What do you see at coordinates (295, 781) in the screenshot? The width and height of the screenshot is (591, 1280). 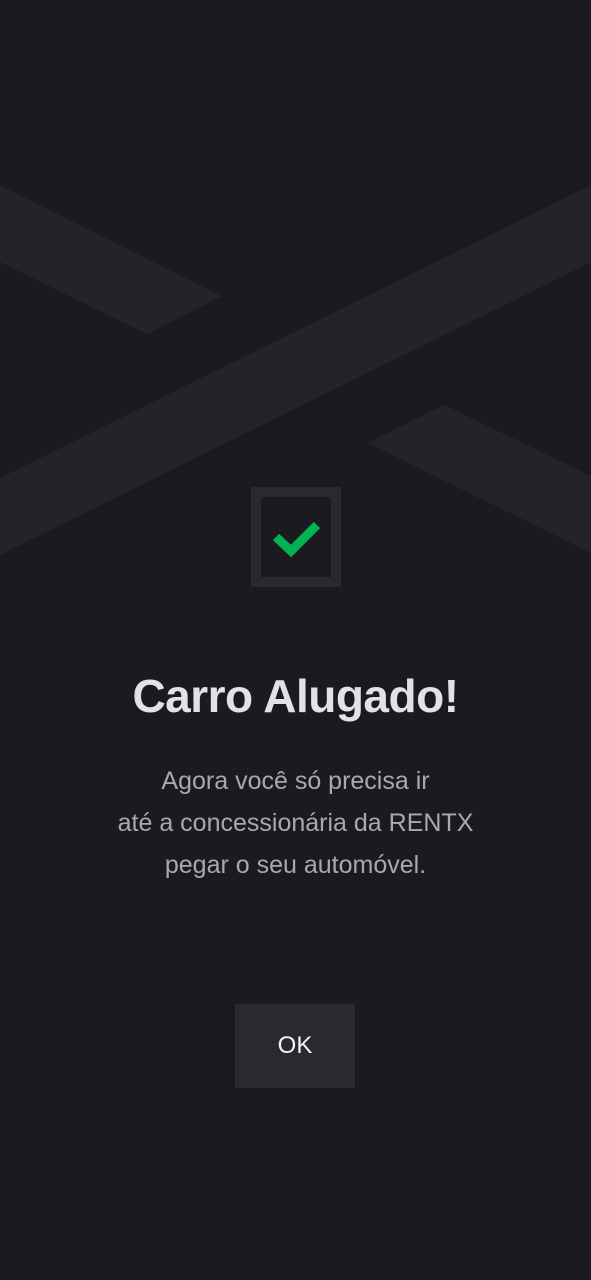 I see `message-line: Agora você só precisa ir` at bounding box center [295, 781].